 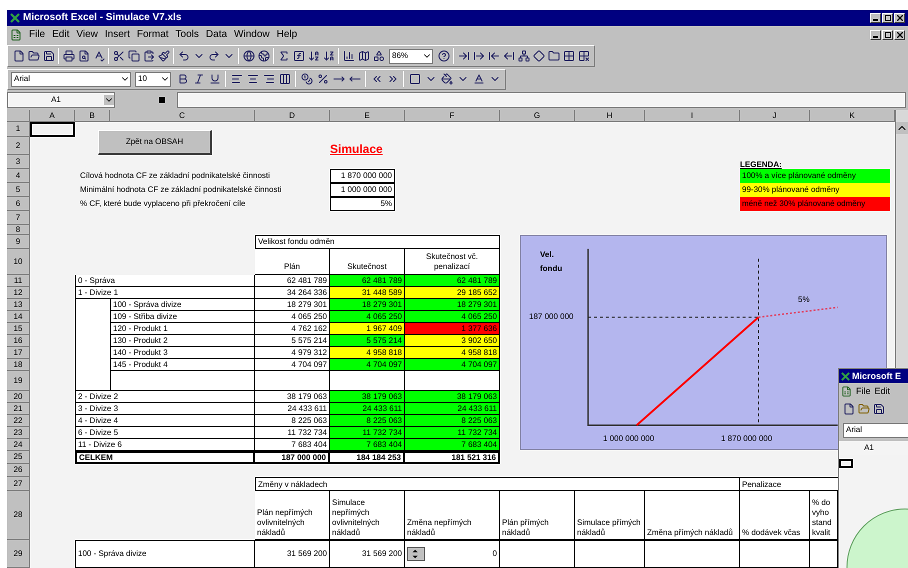 What do you see at coordinates (153, 79) in the screenshot?
I see `font-size-field: 10` at bounding box center [153, 79].